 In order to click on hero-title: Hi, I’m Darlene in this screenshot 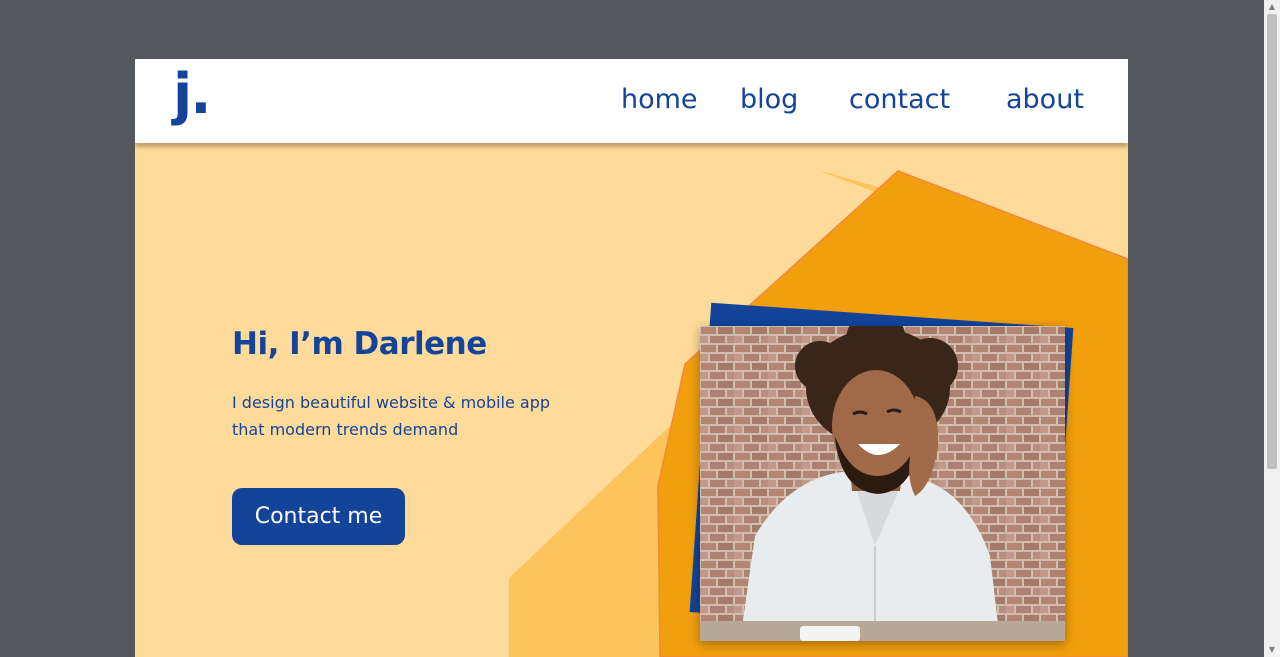, I will do `click(359, 344)`.